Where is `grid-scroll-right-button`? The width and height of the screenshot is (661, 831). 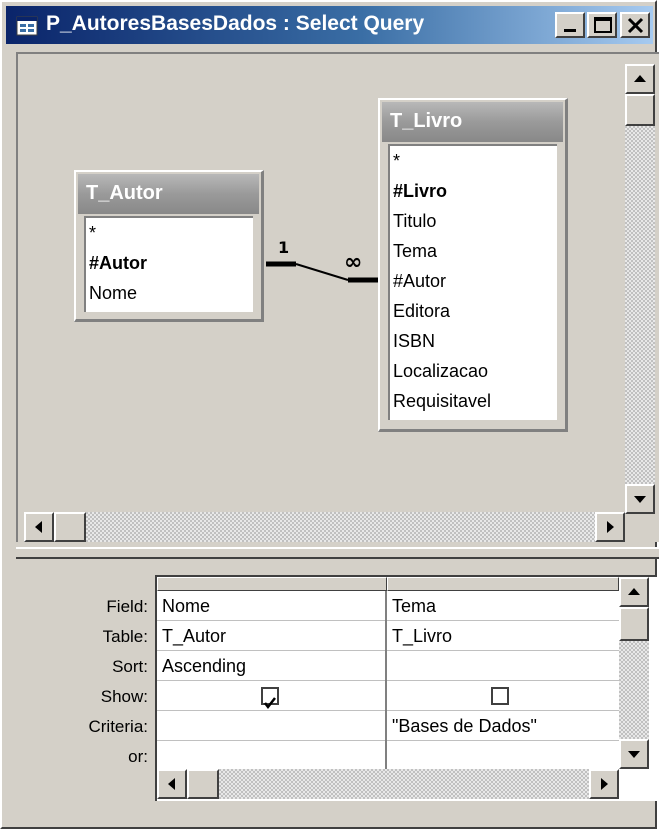
grid-scroll-right-button is located at coordinates (604, 784).